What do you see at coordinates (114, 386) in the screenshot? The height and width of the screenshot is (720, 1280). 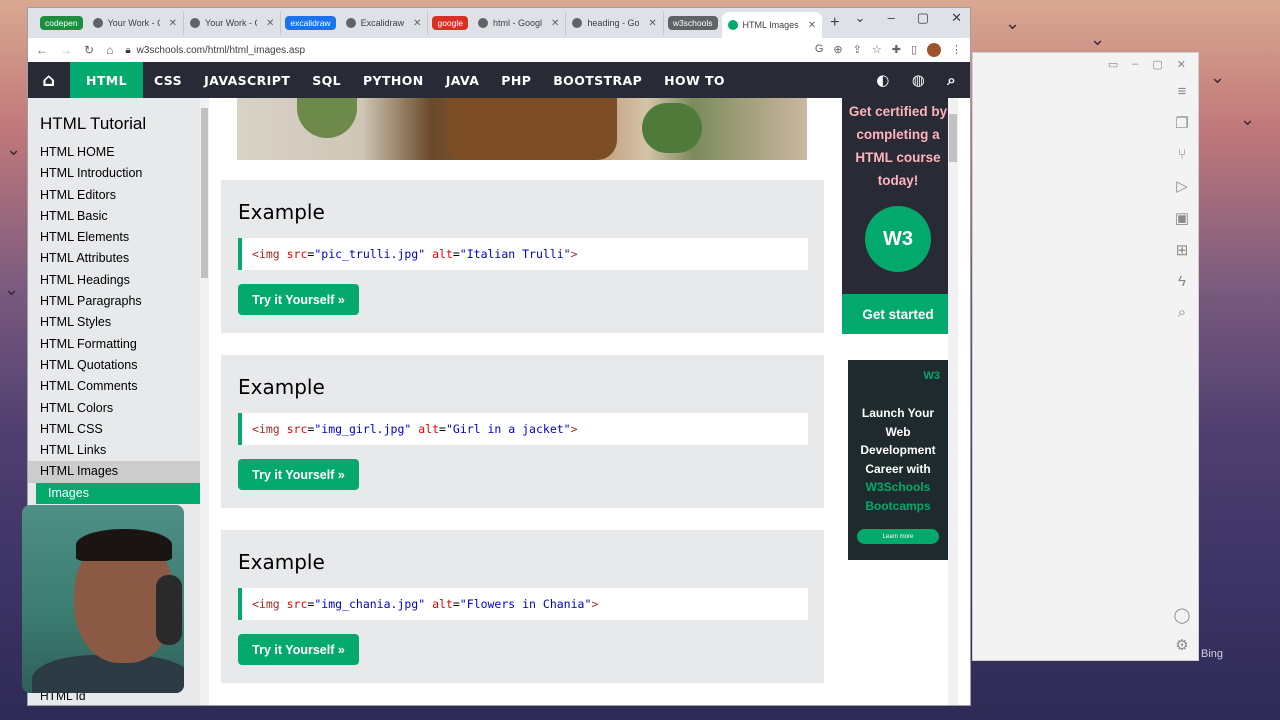 I see `sidebar-link-html-comments: HTML Comments` at bounding box center [114, 386].